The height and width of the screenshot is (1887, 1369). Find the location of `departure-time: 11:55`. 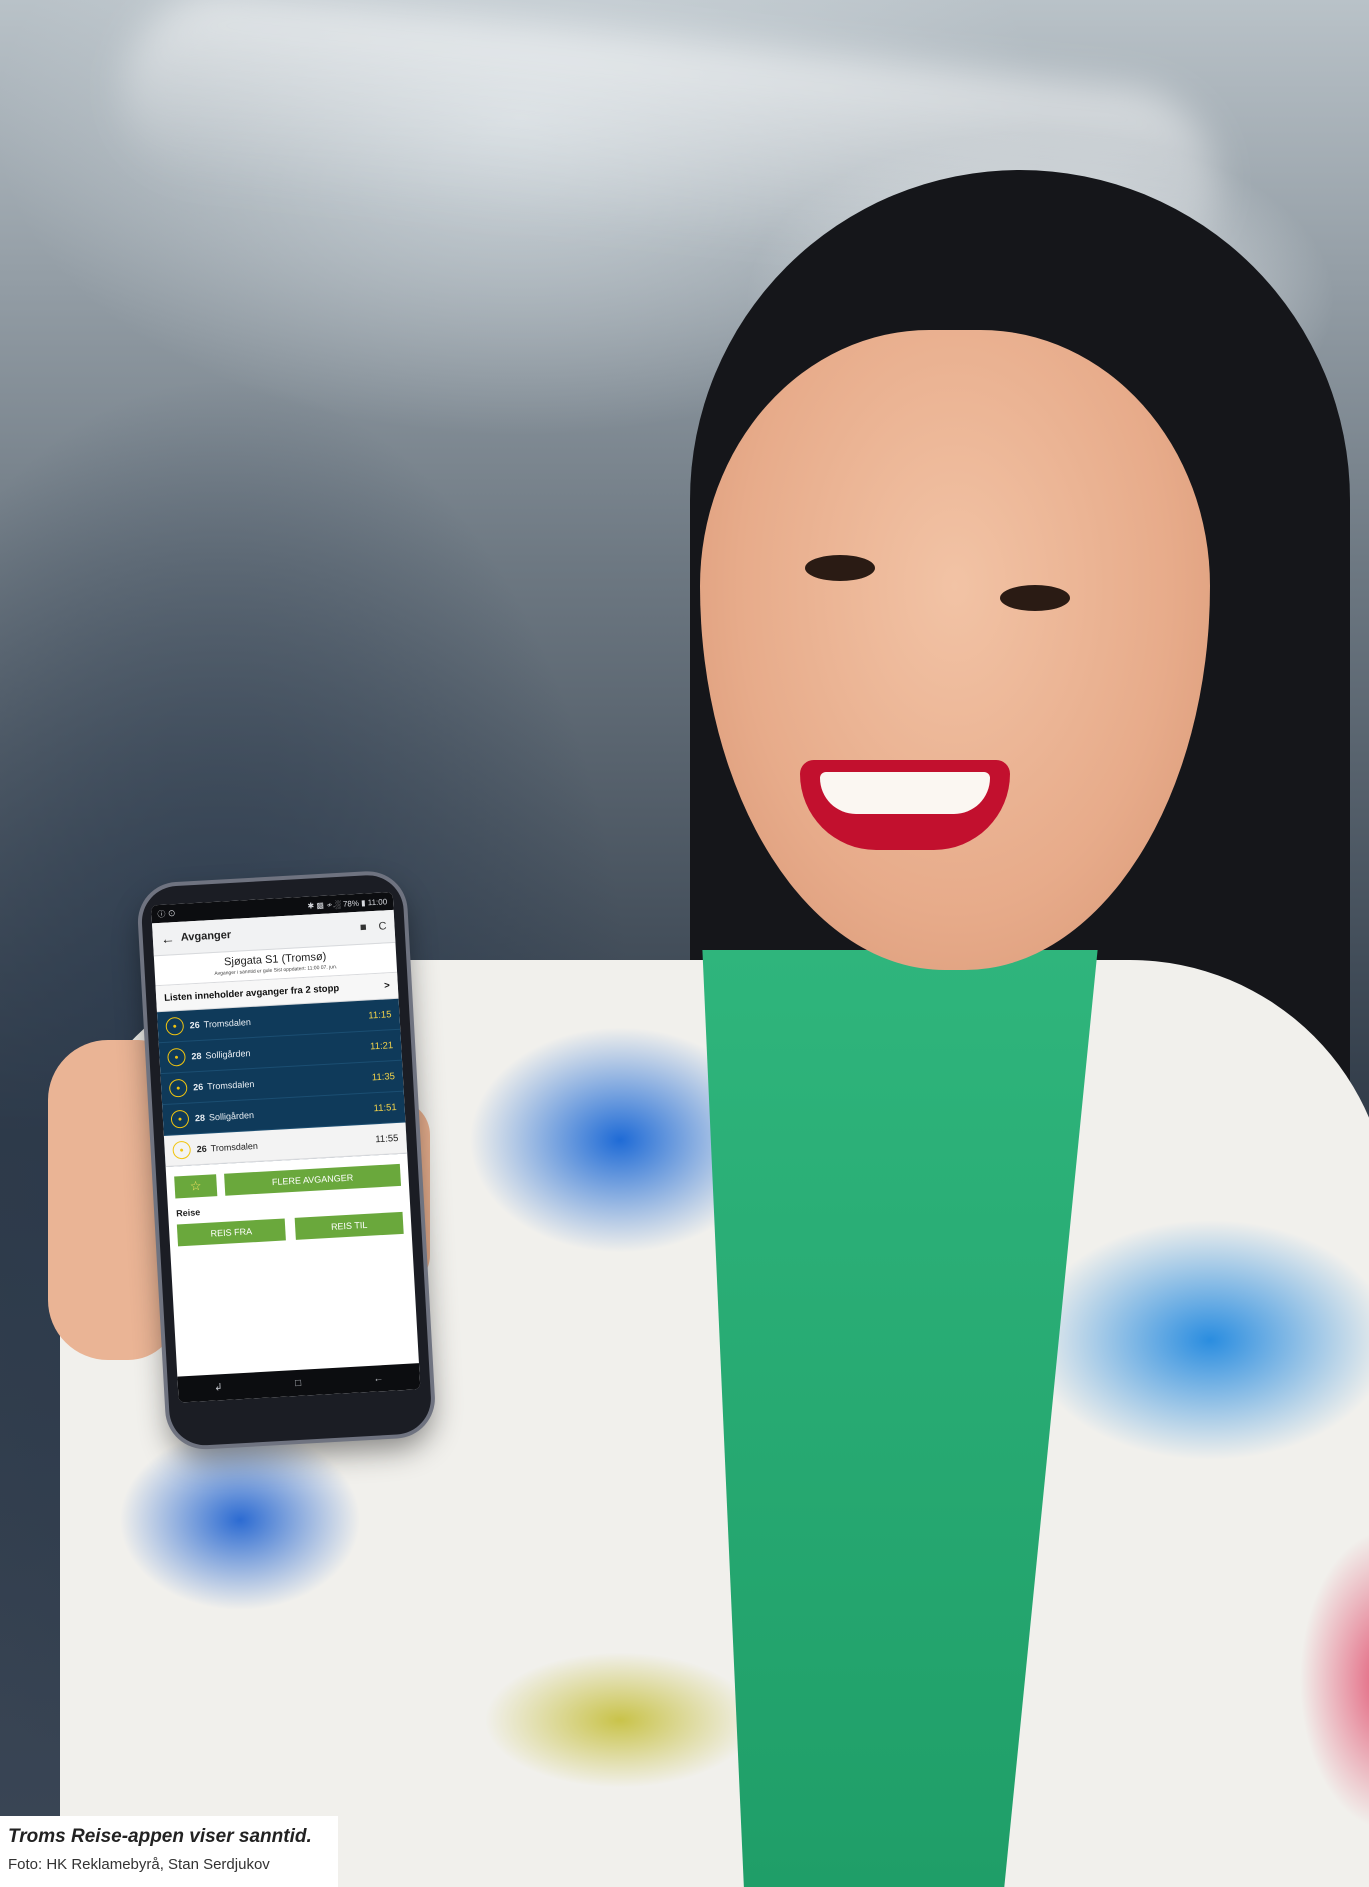

departure-time: 11:55 is located at coordinates (387, 1138).